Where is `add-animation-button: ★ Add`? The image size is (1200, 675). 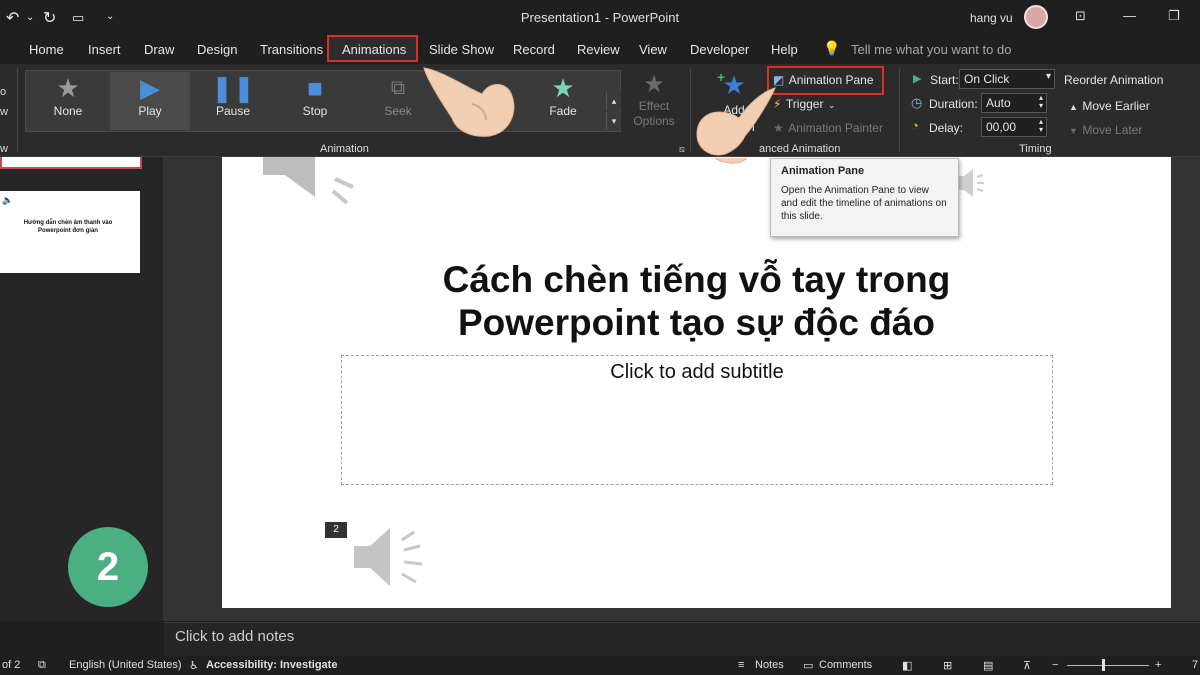 add-animation-button: ★ Add is located at coordinates (734, 93).